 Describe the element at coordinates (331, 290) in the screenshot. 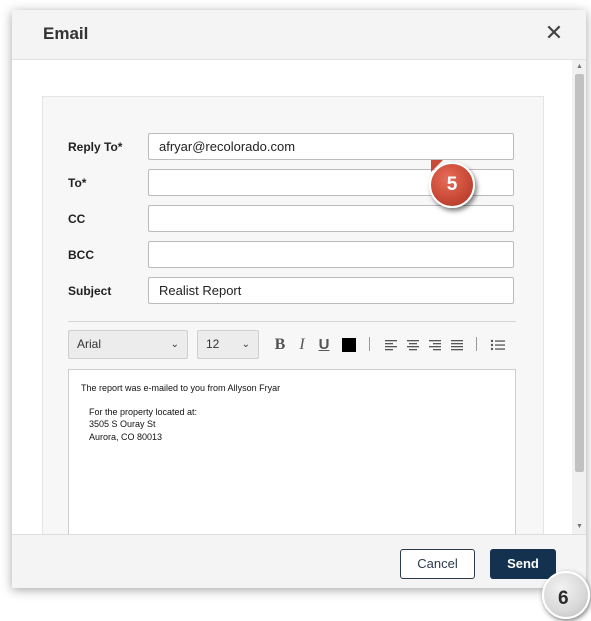

I see `subject-field` at that location.